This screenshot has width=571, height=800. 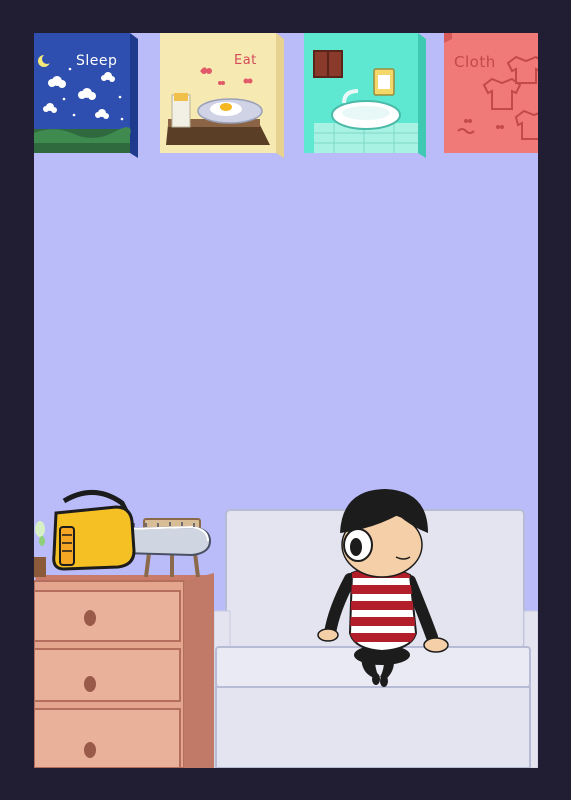 What do you see at coordinates (40, 549) in the screenshot?
I see `plant-icon` at bounding box center [40, 549].